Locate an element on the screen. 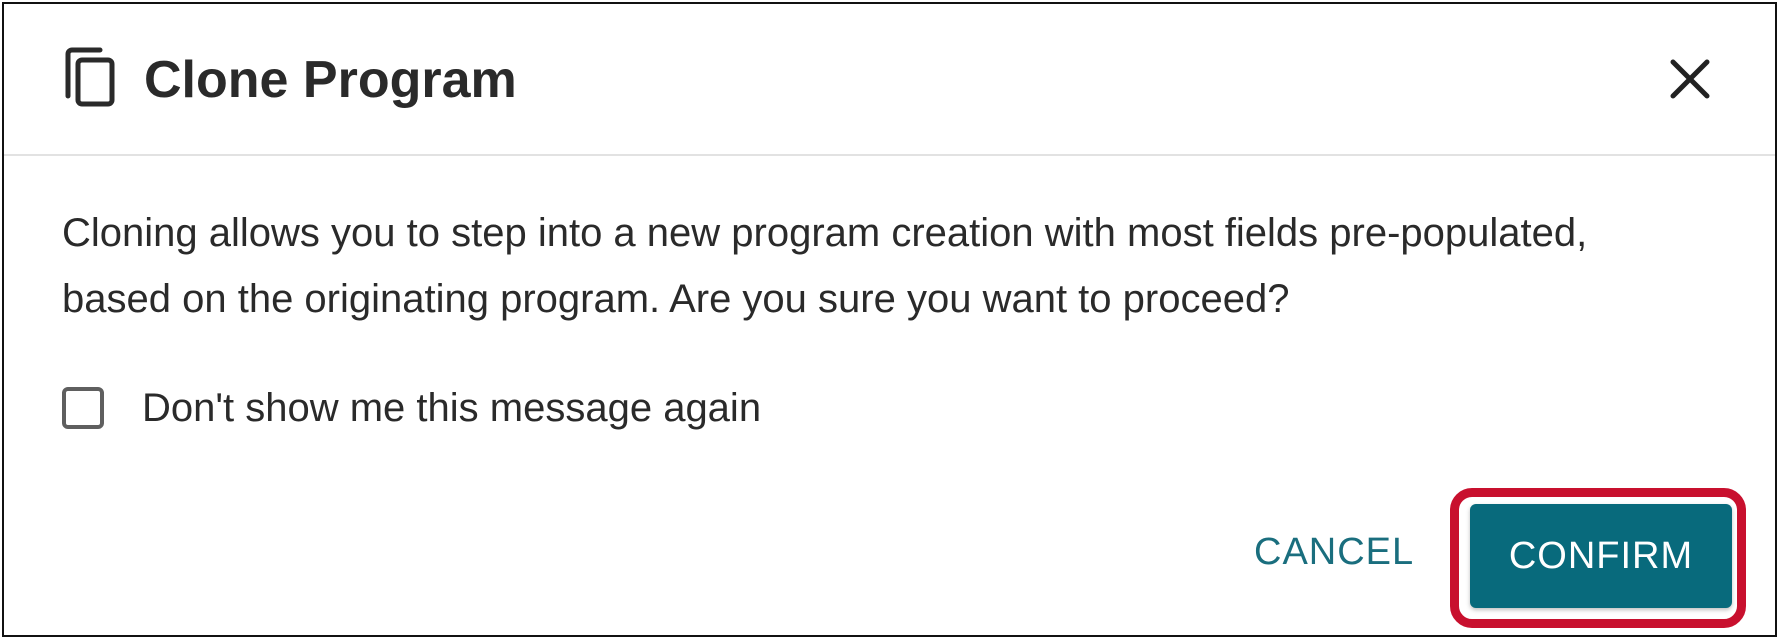  confirm-button: CONFIRM is located at coordinates (1601, 556).